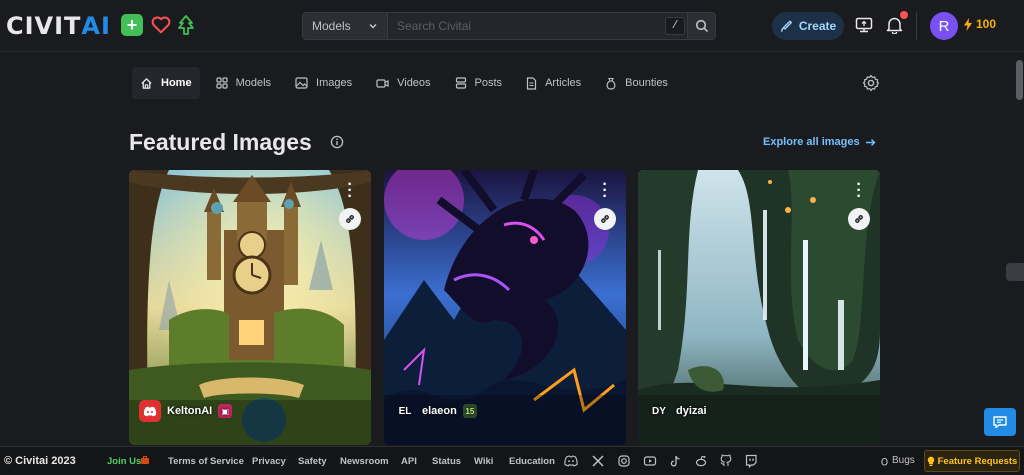 The width and height of the screenshot is (1024, 475). Describe the element at coordinates (146, 83) in the screenshot. I see `home-icon` at that location.